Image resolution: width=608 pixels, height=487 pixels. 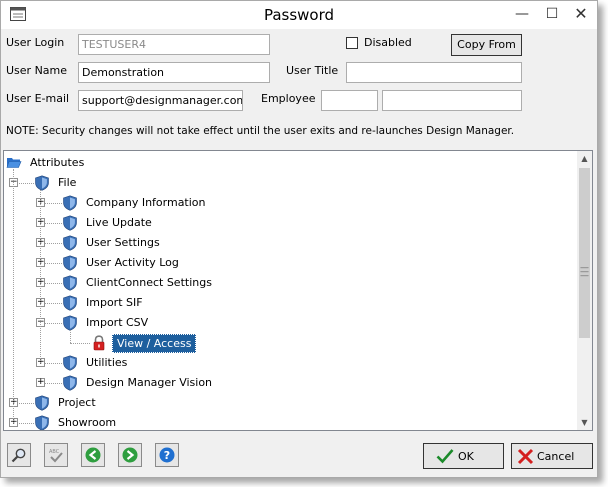 What do you see at coordinates (67, 182) in the screenshot?
I see `tree-node-label: File` at bounding box center [67, 182].